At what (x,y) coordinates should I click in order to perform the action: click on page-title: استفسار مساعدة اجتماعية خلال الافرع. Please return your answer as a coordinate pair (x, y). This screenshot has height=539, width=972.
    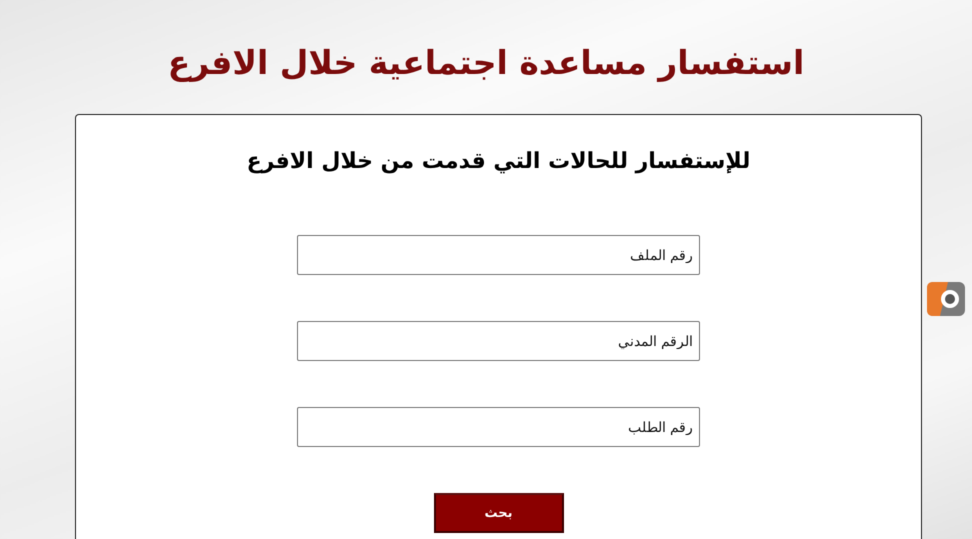
    Looking at the image, I should click on (486, 63).